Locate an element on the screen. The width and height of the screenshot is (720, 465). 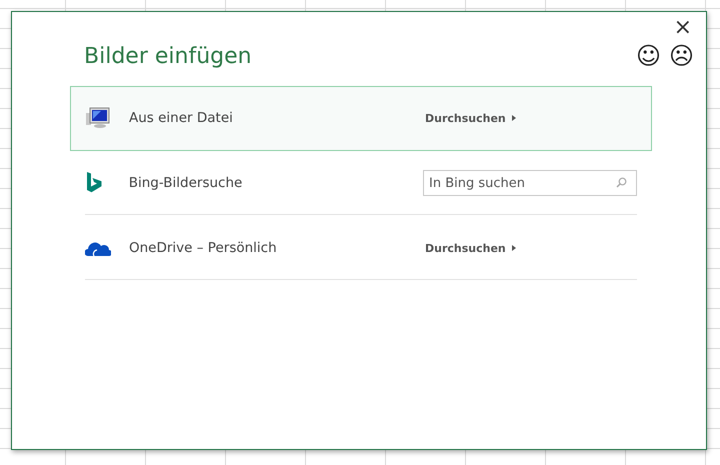
smile-button: ☺ is located at coordinates (648, 56).